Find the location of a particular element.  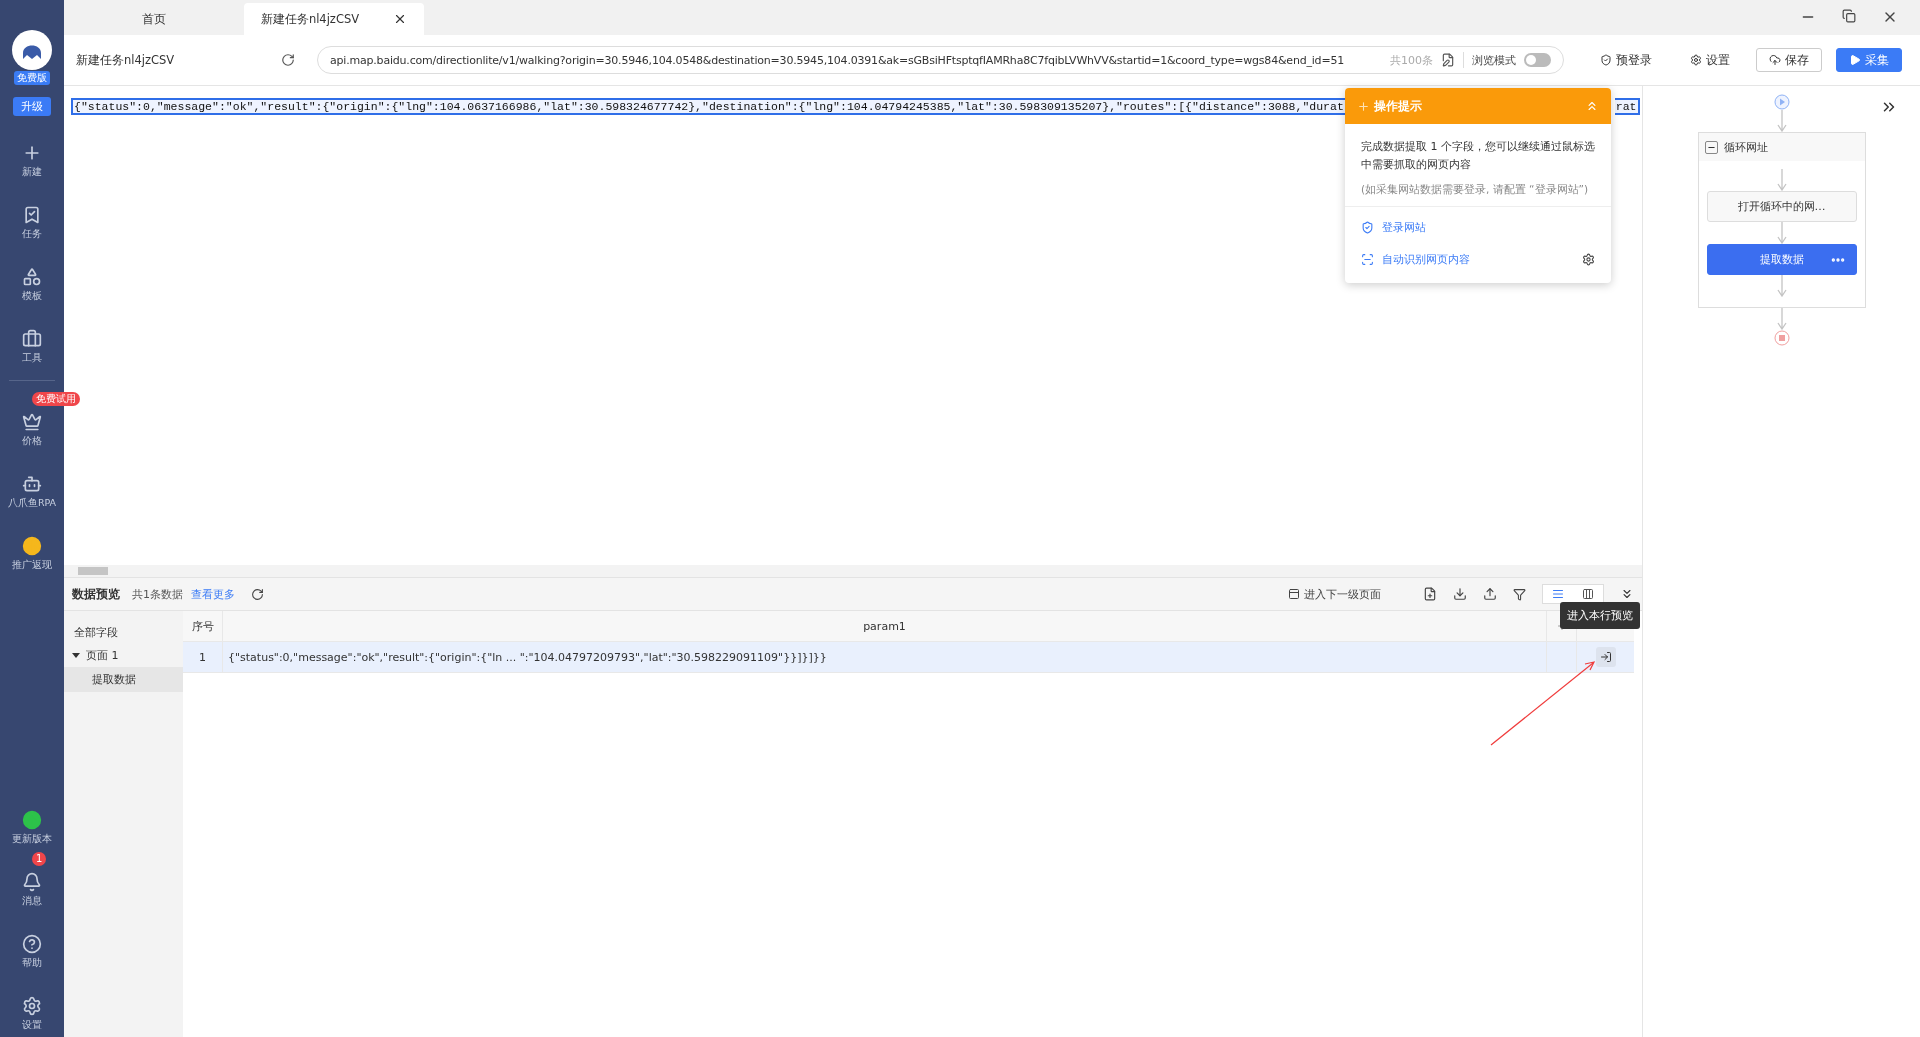

sidebar-item: 模板 is located at coordinates (32, 285).